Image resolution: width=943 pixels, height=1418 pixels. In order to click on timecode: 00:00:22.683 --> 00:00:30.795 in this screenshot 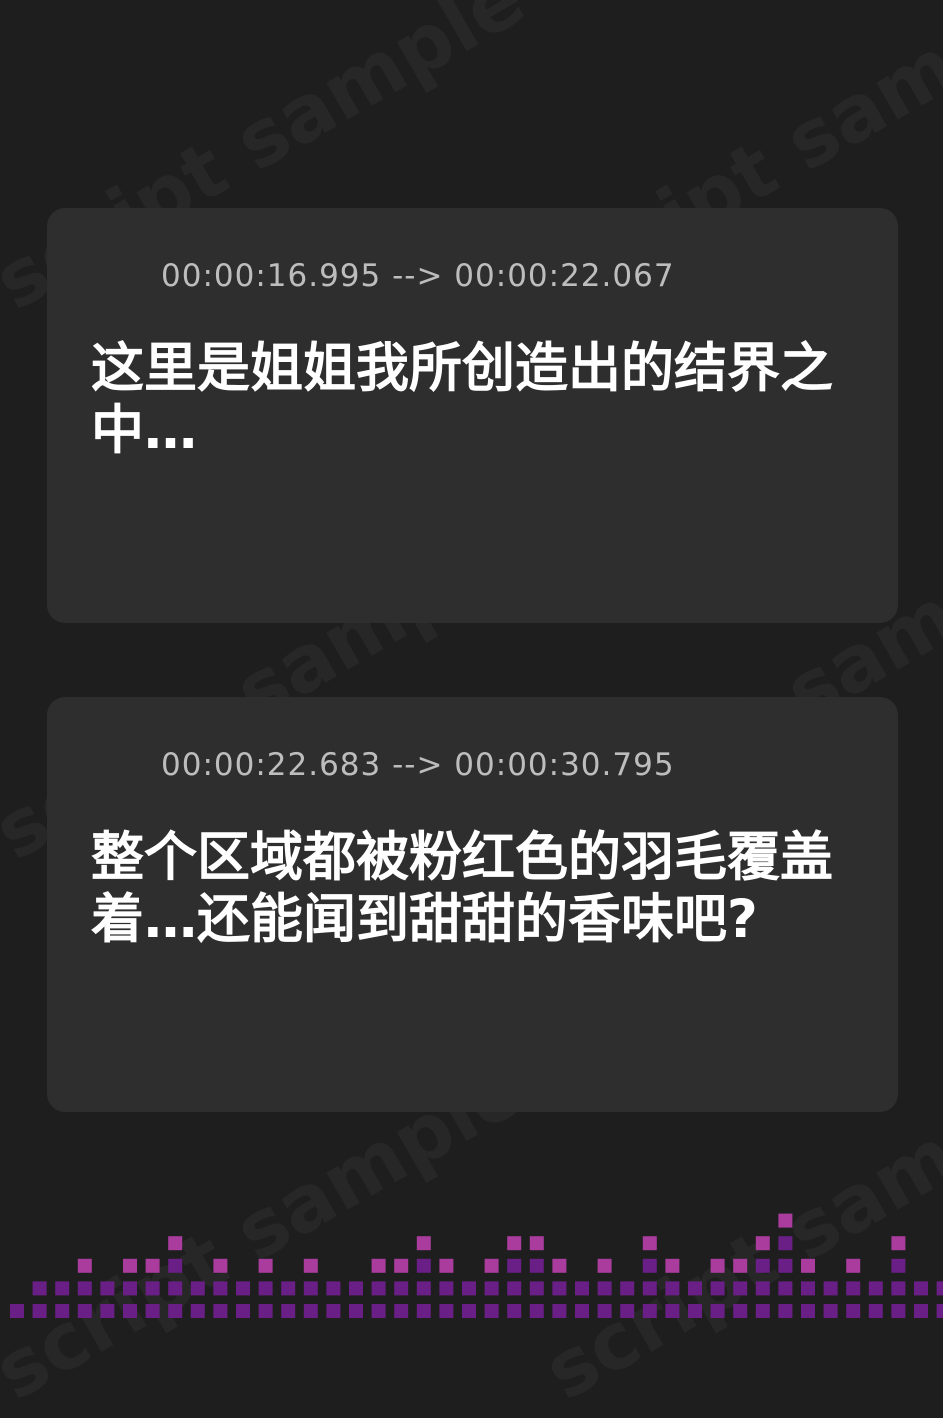, I will do `click(418, 765)`.